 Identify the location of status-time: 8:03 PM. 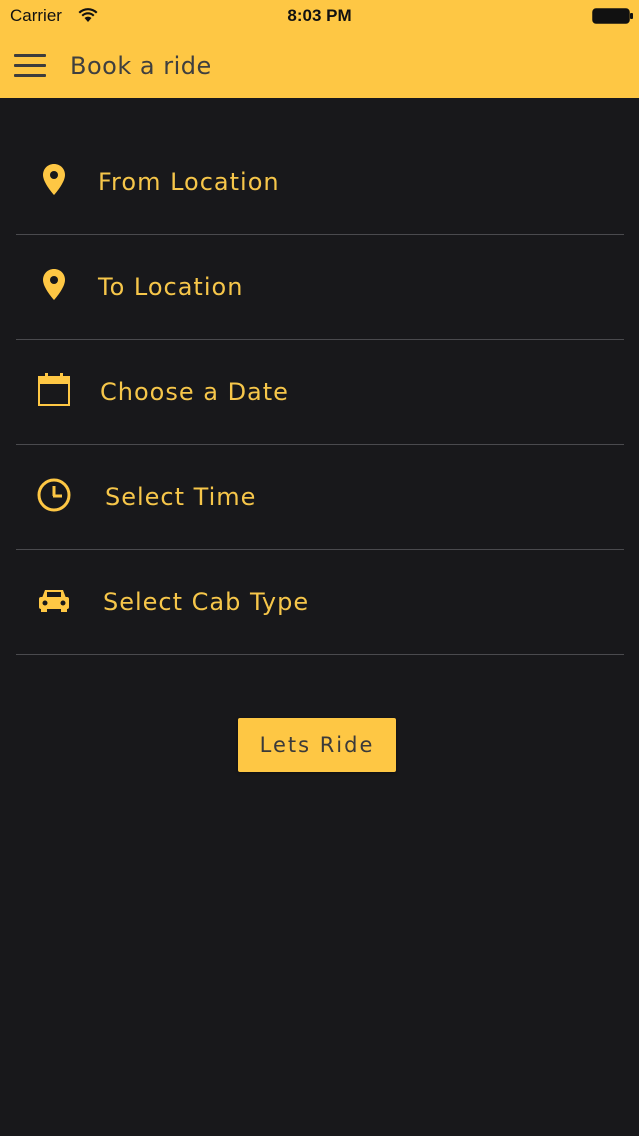
(319, 15).